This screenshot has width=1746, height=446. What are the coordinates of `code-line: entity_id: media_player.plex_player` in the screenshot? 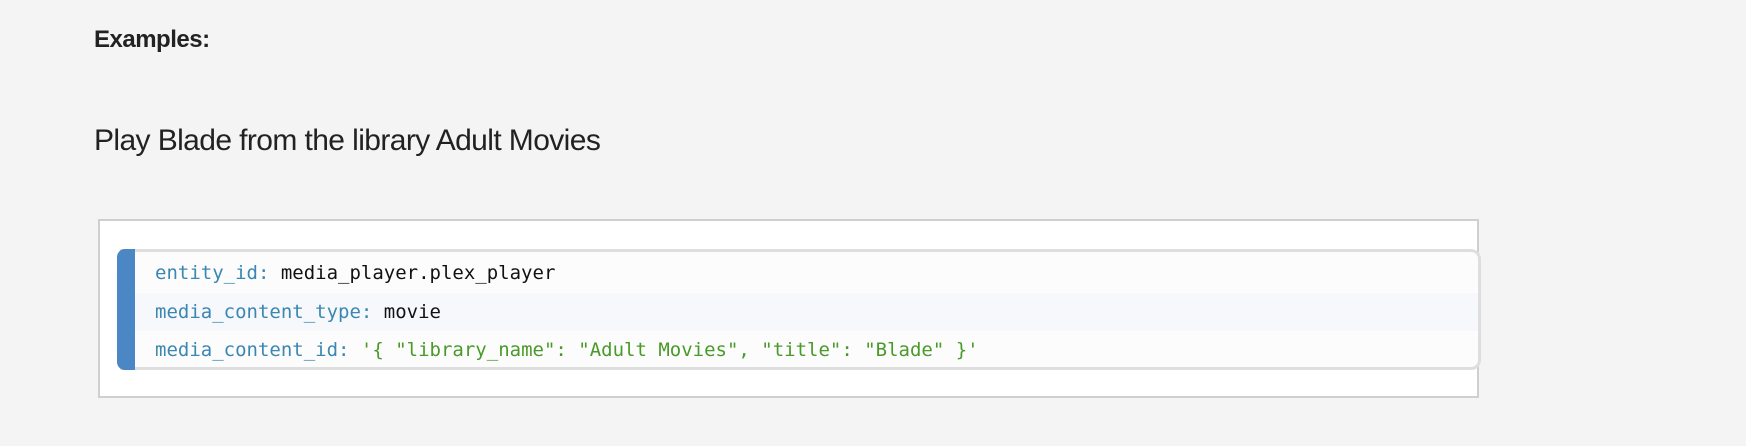 It's located at (799, 273).